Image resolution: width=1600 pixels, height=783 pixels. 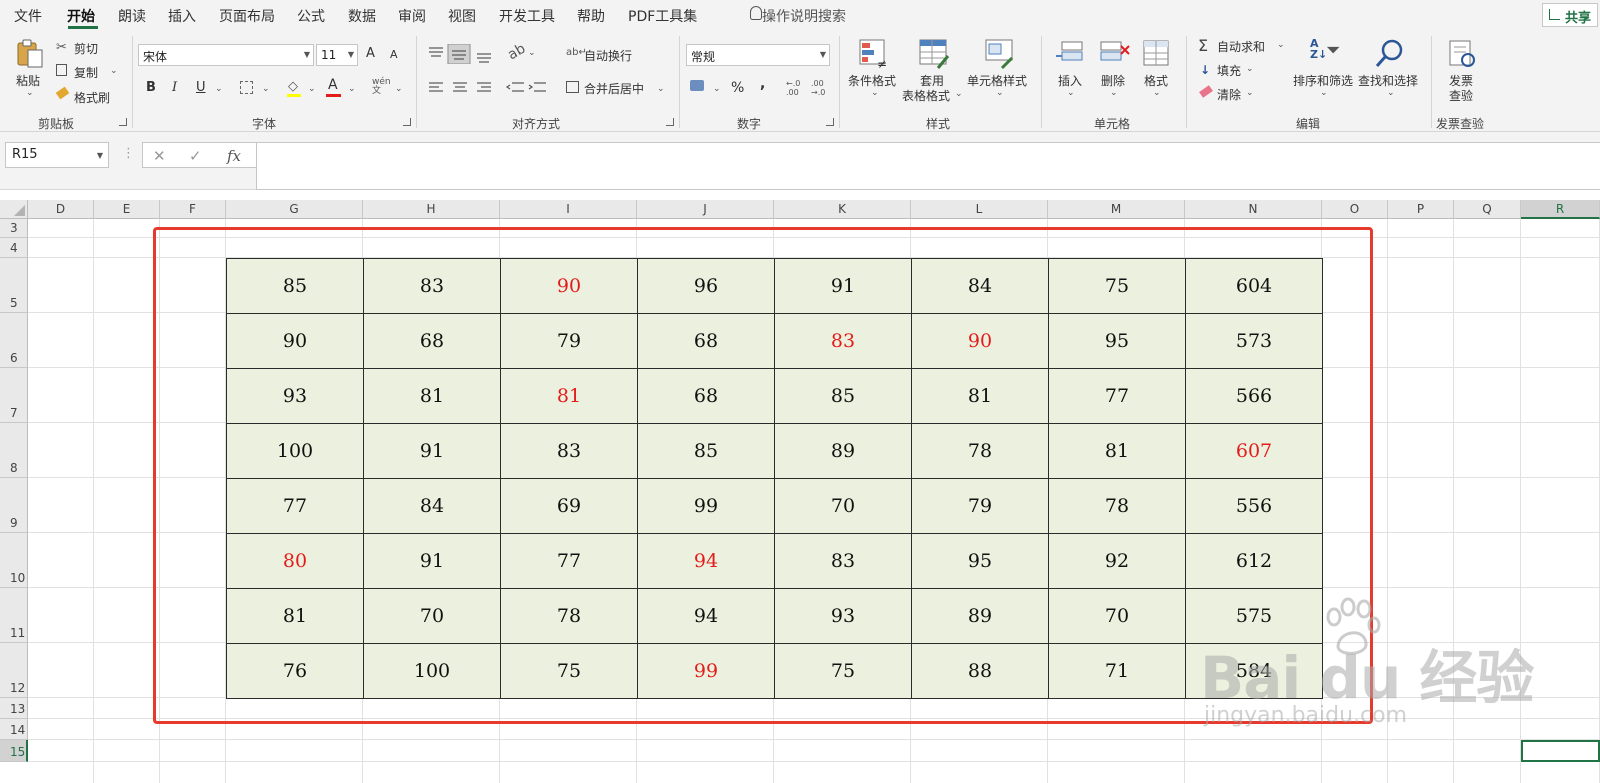 What do you see at coordinates (14, 340) in the screenshot?
I see `row-header-6: 6` at bounding box center [14, 340].